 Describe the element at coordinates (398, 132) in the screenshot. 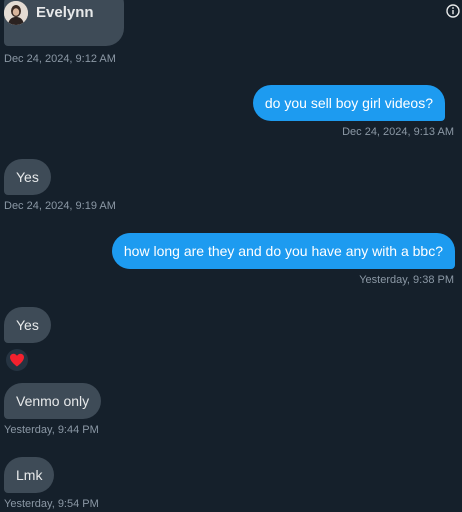

I see `message-timestamp: Dec 24, 2024, 9:13 AM` at that location.